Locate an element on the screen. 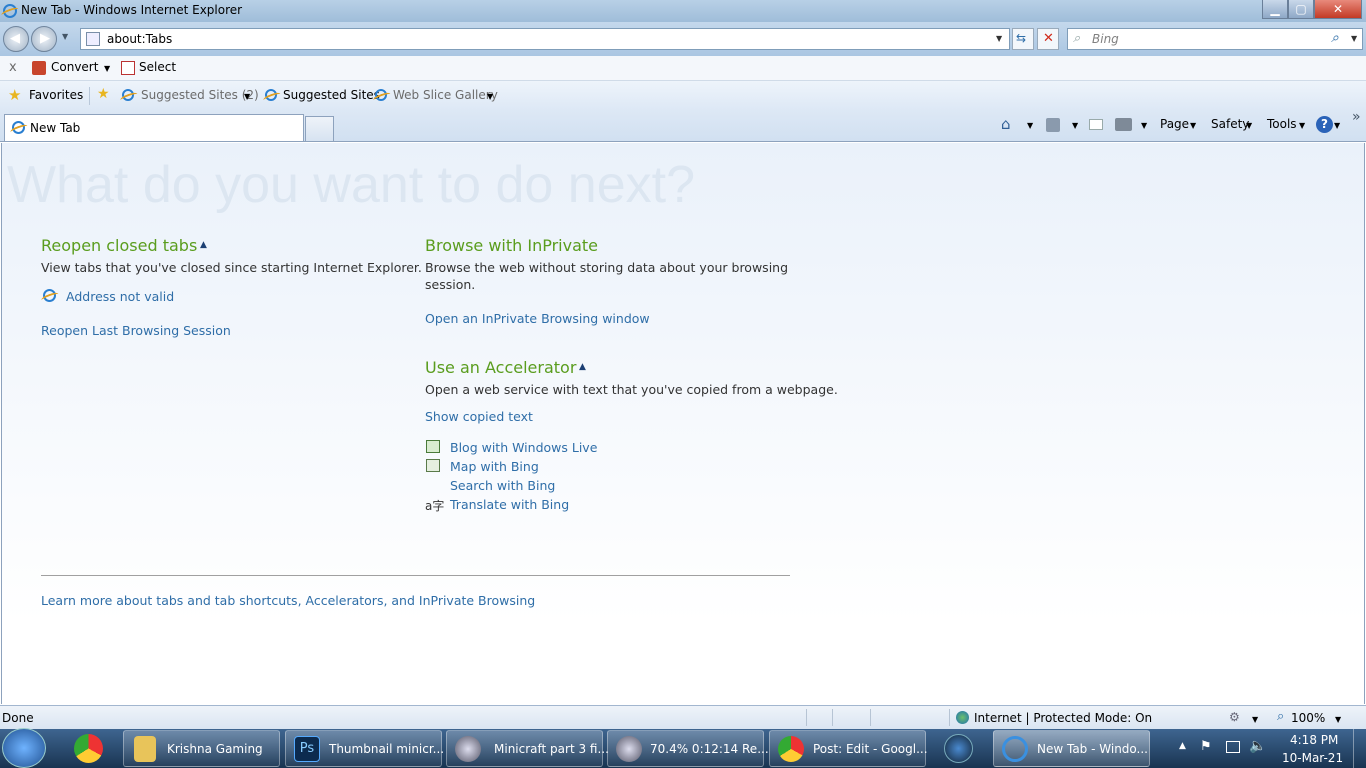  address-bar: about:Tabs ▼ is located at coordinates (545, 39).